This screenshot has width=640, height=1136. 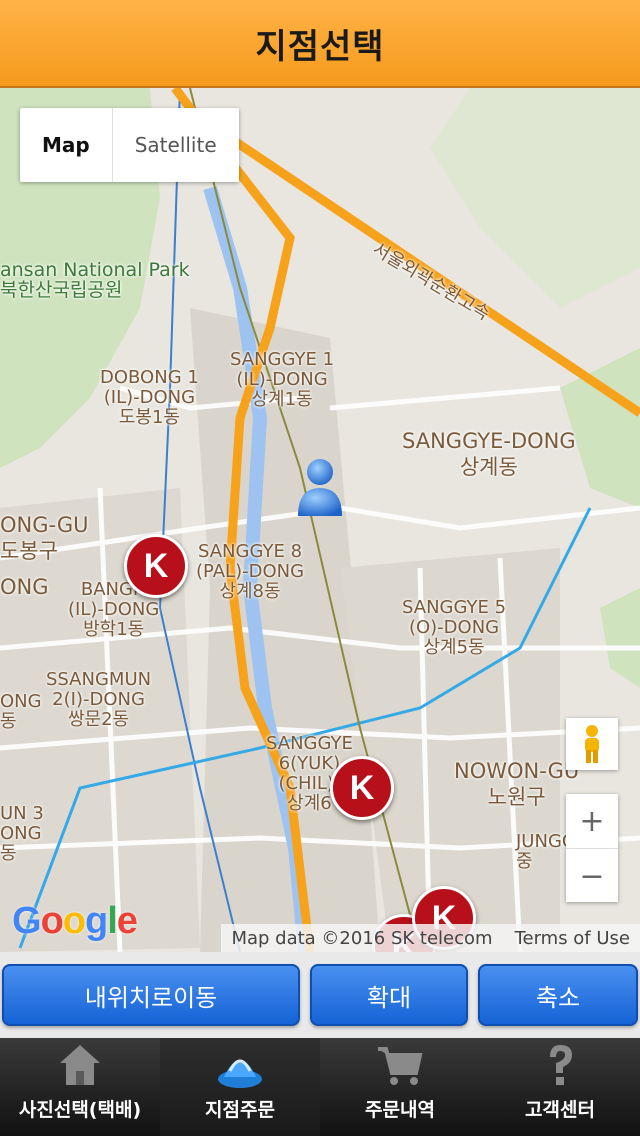 What do you see at coordinates (240, 1073) in the screenshot?
I see `branch-icon` at bounding box center [240, 1073].